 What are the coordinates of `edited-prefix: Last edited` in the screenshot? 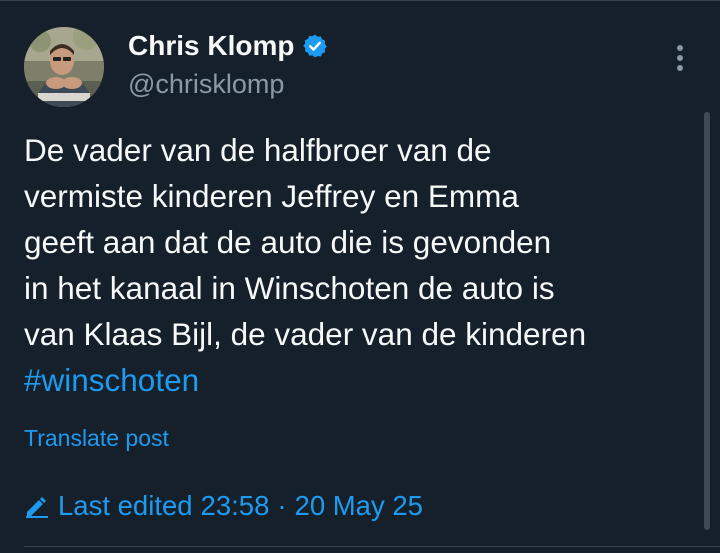 It's located at (125, 505).